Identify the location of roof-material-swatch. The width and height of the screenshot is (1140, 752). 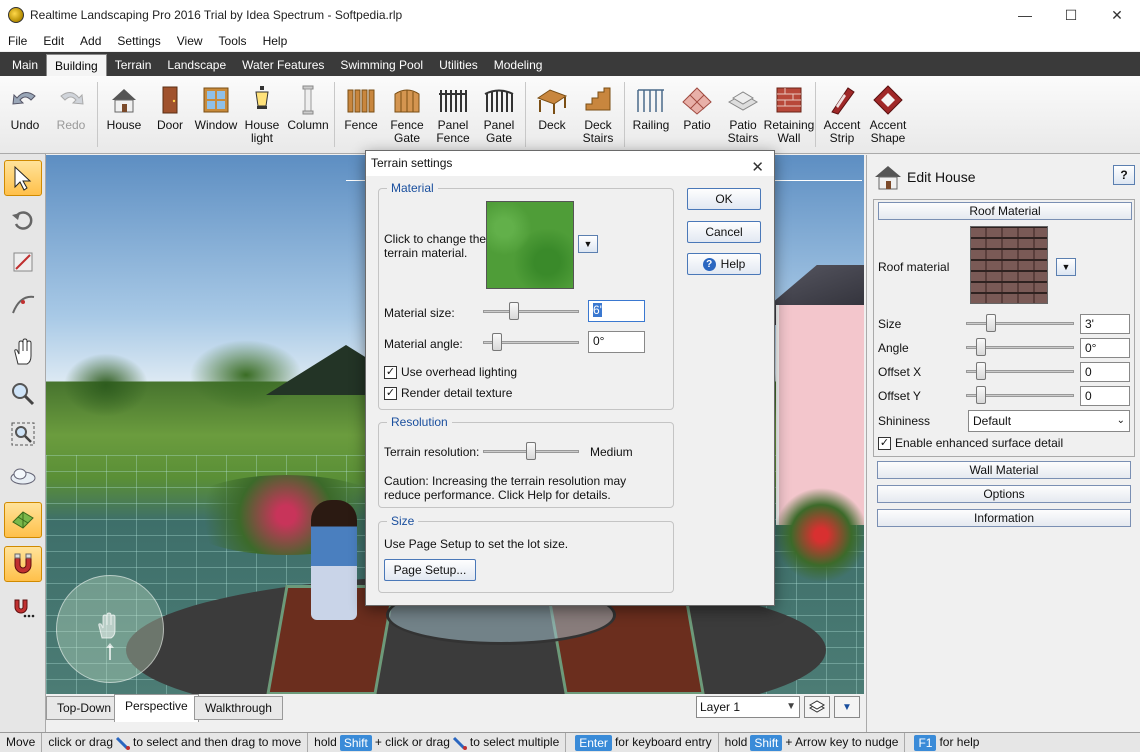
(1009, 265).